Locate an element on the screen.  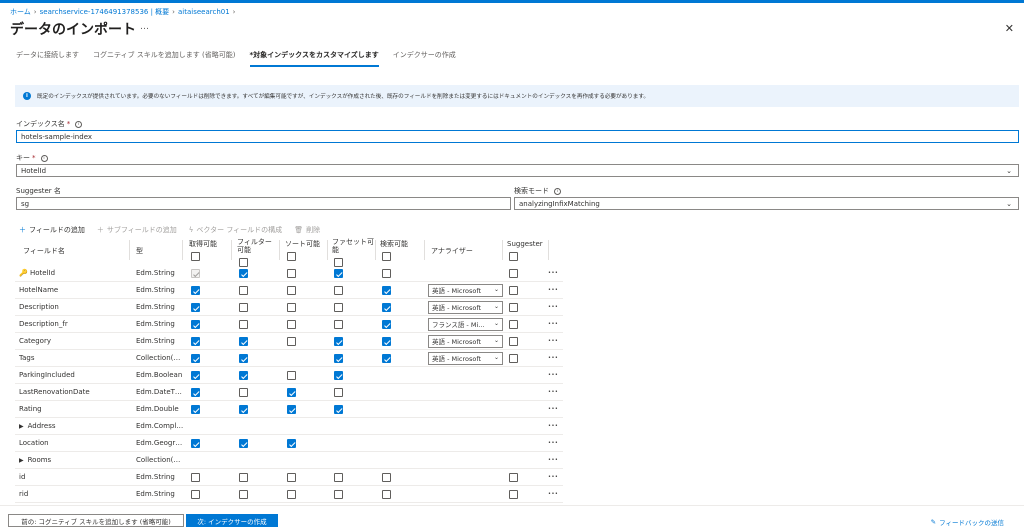
breadcrumb-home: ホーム is located at coordinates (20, 12).